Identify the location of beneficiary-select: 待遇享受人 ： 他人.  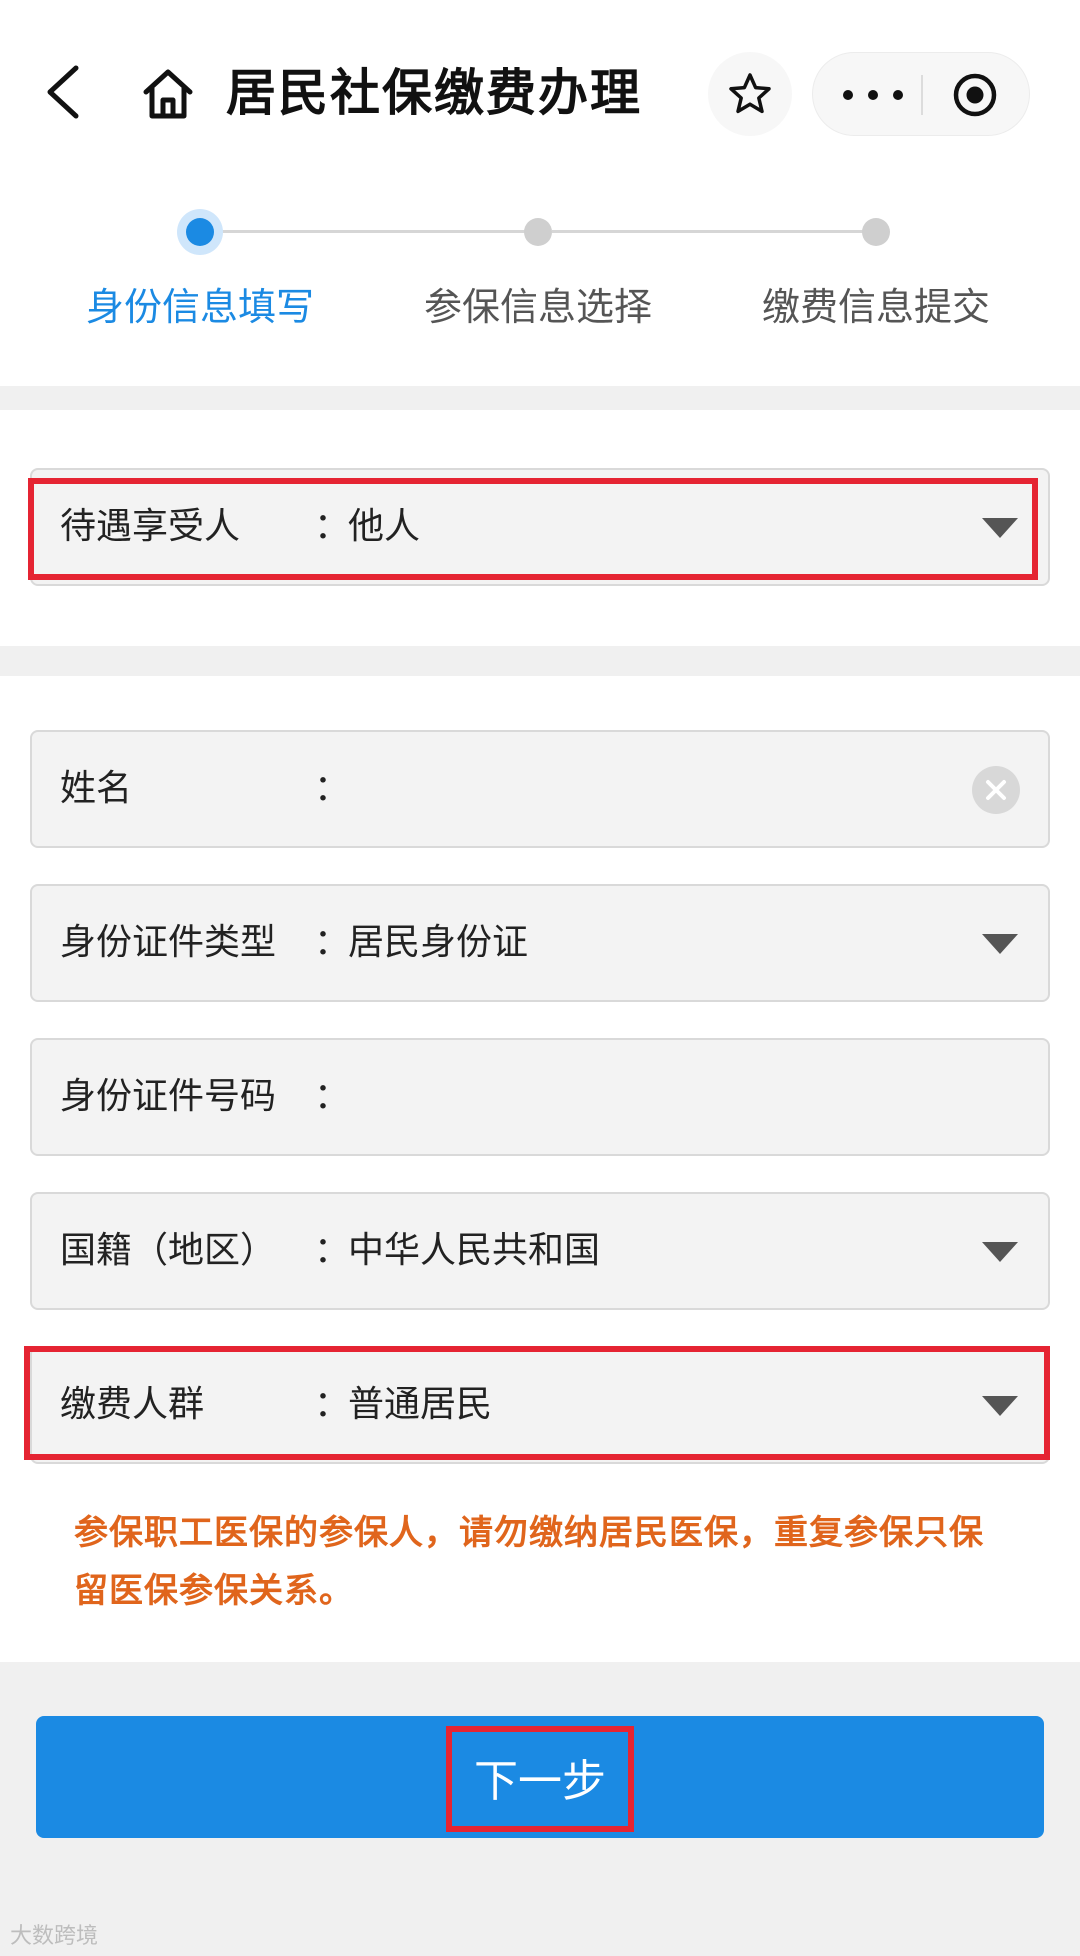
(540, 527).